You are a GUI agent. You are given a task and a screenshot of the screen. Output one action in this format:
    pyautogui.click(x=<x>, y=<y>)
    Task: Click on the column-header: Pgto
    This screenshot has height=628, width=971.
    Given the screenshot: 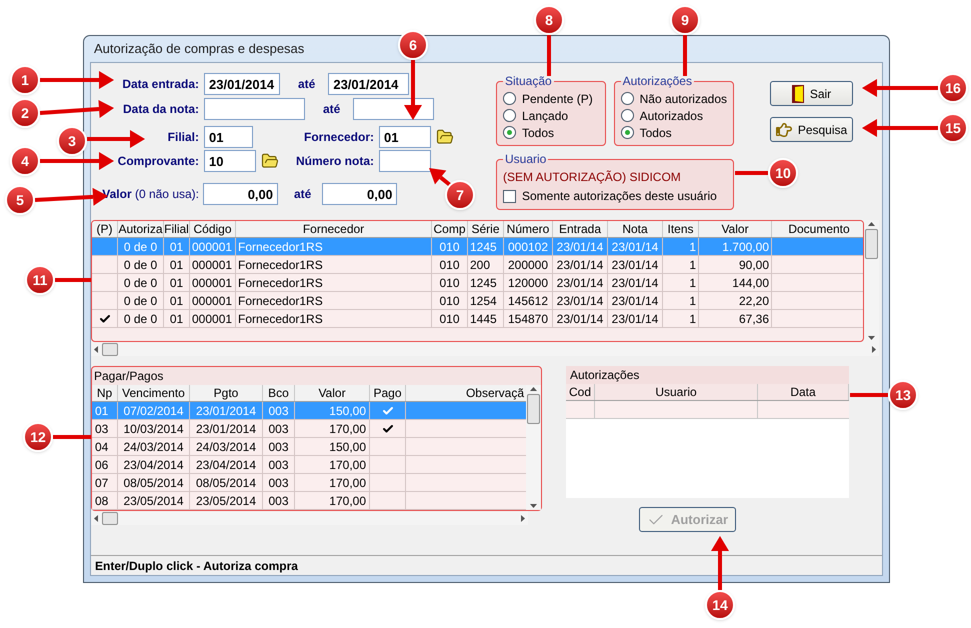 What is the action you would take?
    pyautogui.click(x=226, y=393)
    